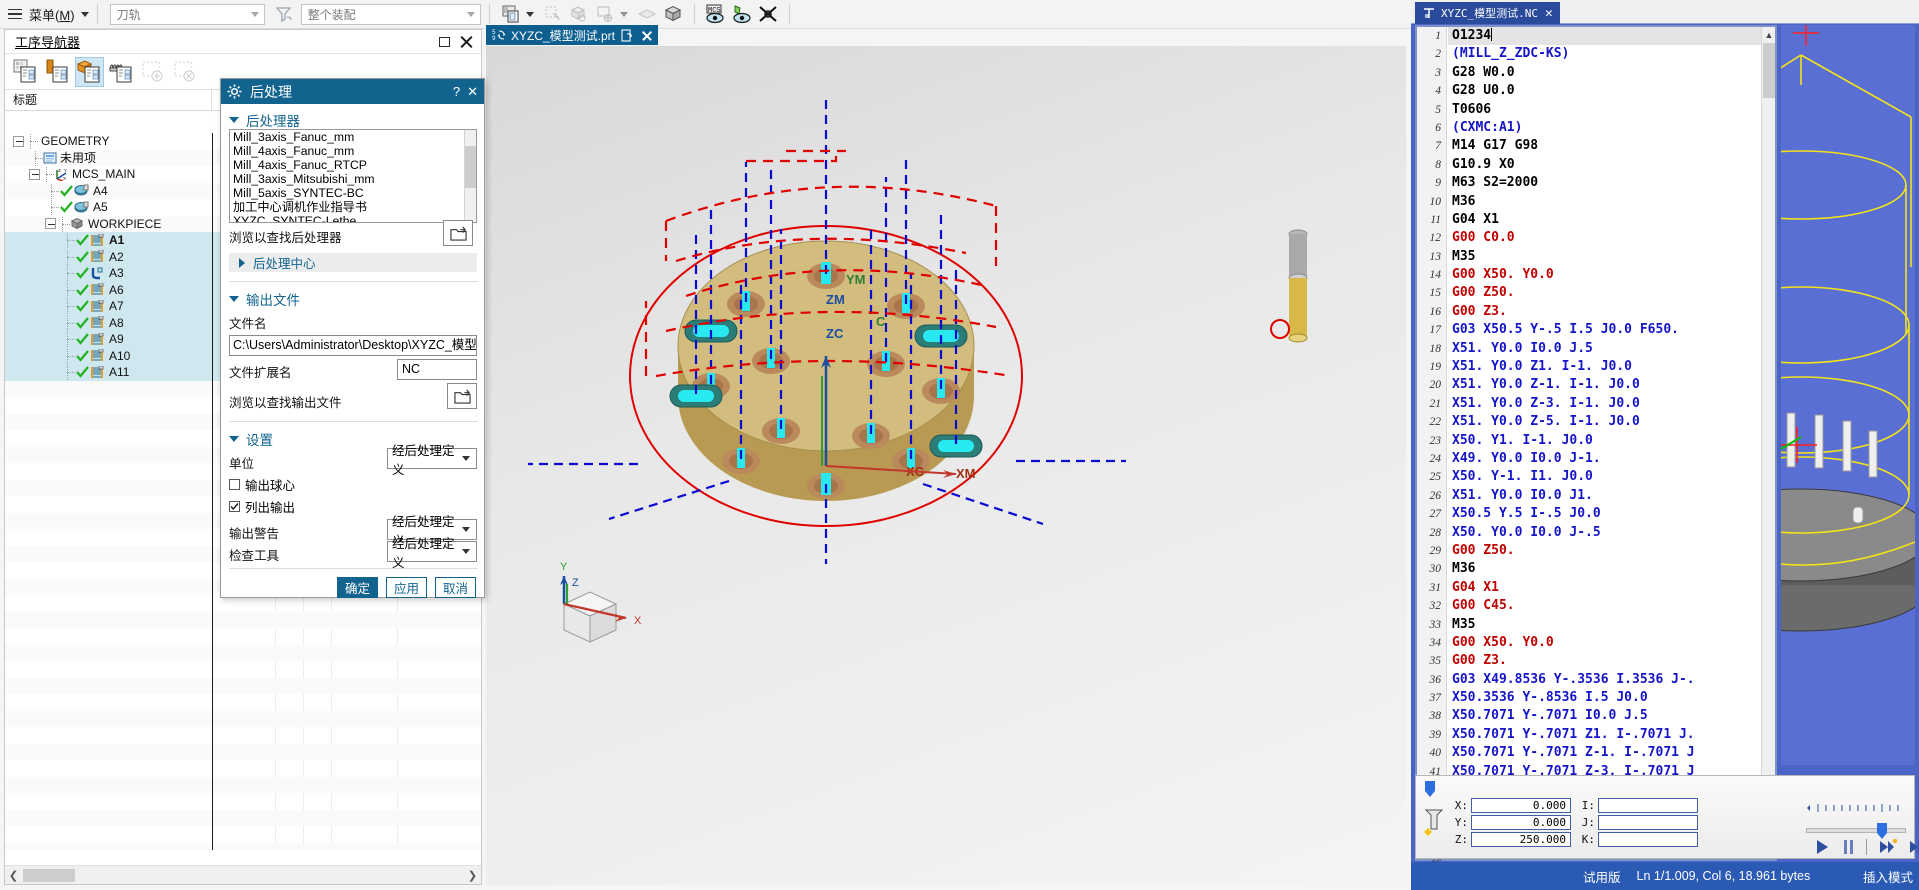 Image resolution: width=1919 pixels, height=890 pixels. I want to click on postprocessor-list-item: XYZC_SYNTEC-Lethe, so click(353, 218).